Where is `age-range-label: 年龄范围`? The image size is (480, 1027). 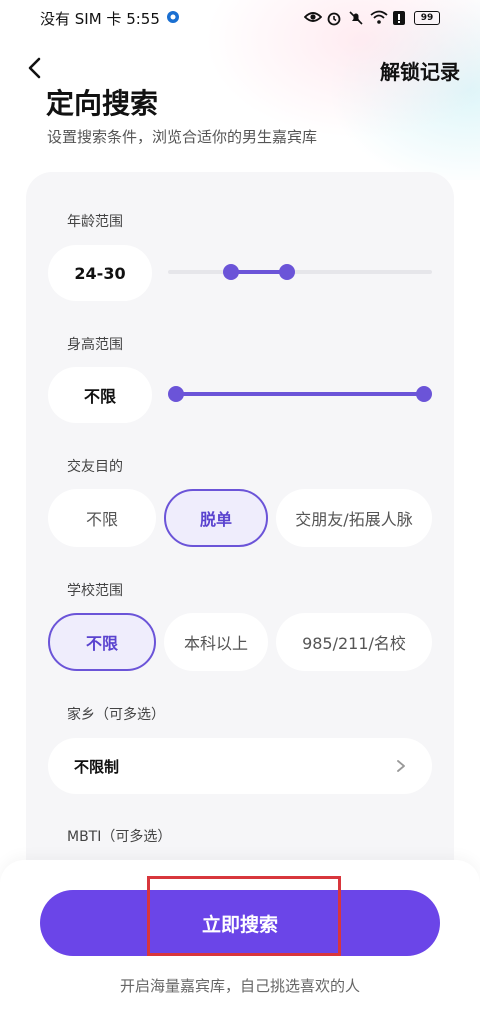 age-range-label: 年龄范围 is located at coordinates (95, 222).